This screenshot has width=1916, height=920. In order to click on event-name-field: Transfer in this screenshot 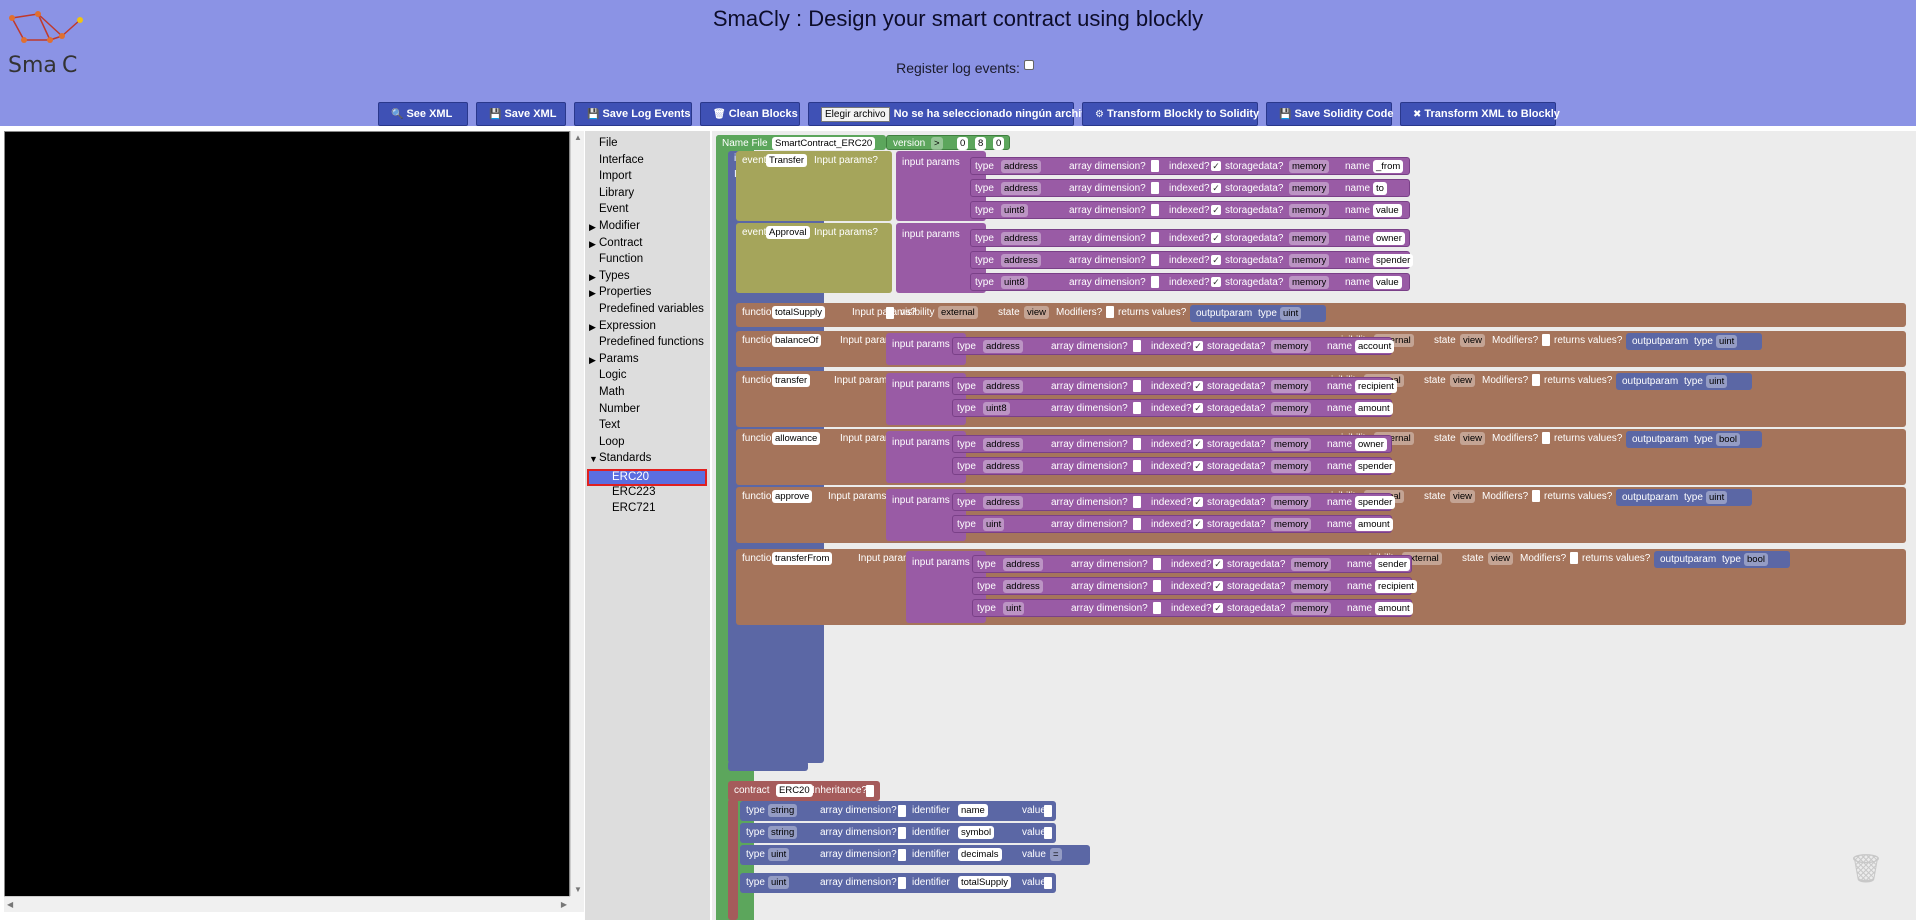, I will do `click(787, 160)`.